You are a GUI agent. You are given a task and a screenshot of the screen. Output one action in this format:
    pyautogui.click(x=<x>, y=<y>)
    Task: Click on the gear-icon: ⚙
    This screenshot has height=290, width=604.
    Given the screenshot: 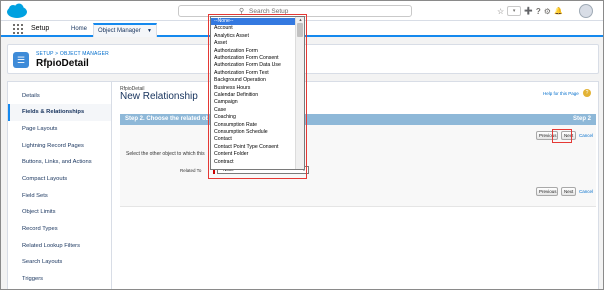 What is the action you would take?
    pyautogui.click(x=547, y=11)
    